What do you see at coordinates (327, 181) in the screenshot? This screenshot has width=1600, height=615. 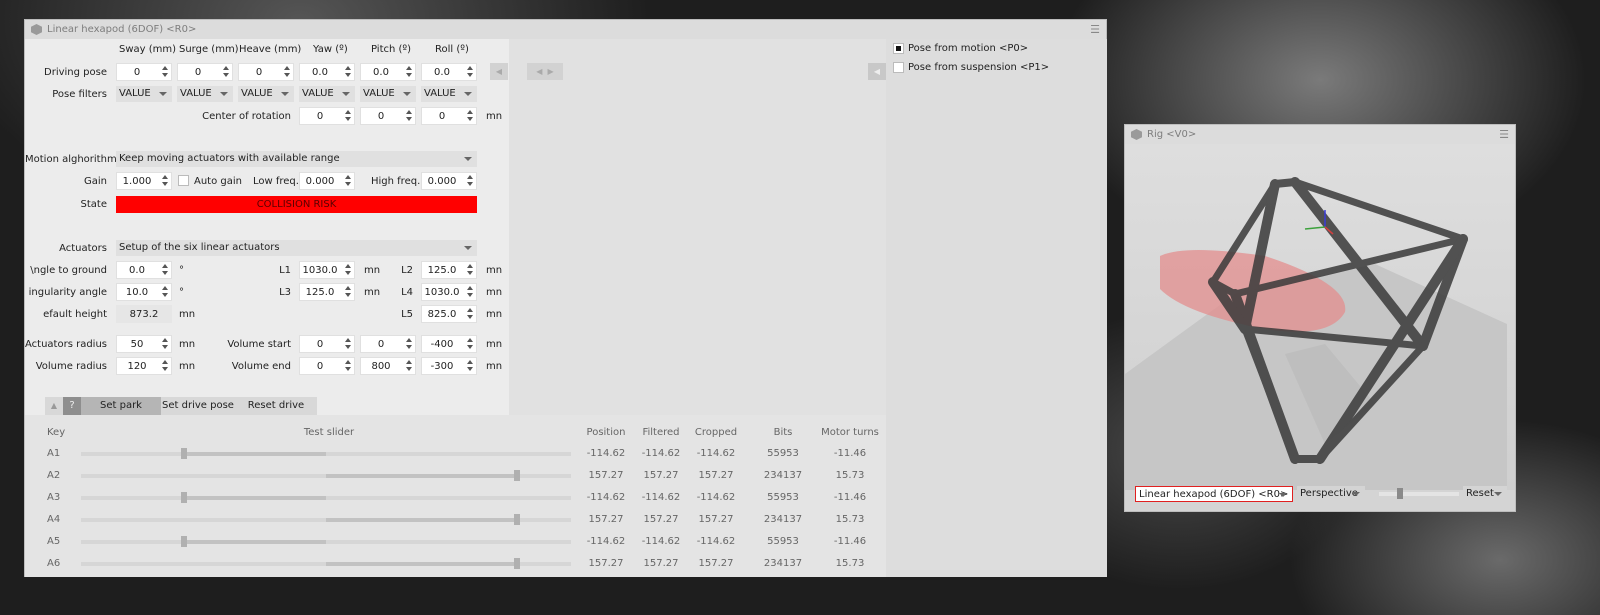 I see `low-freq-input: 0.000` at bounding box center [327, 181].